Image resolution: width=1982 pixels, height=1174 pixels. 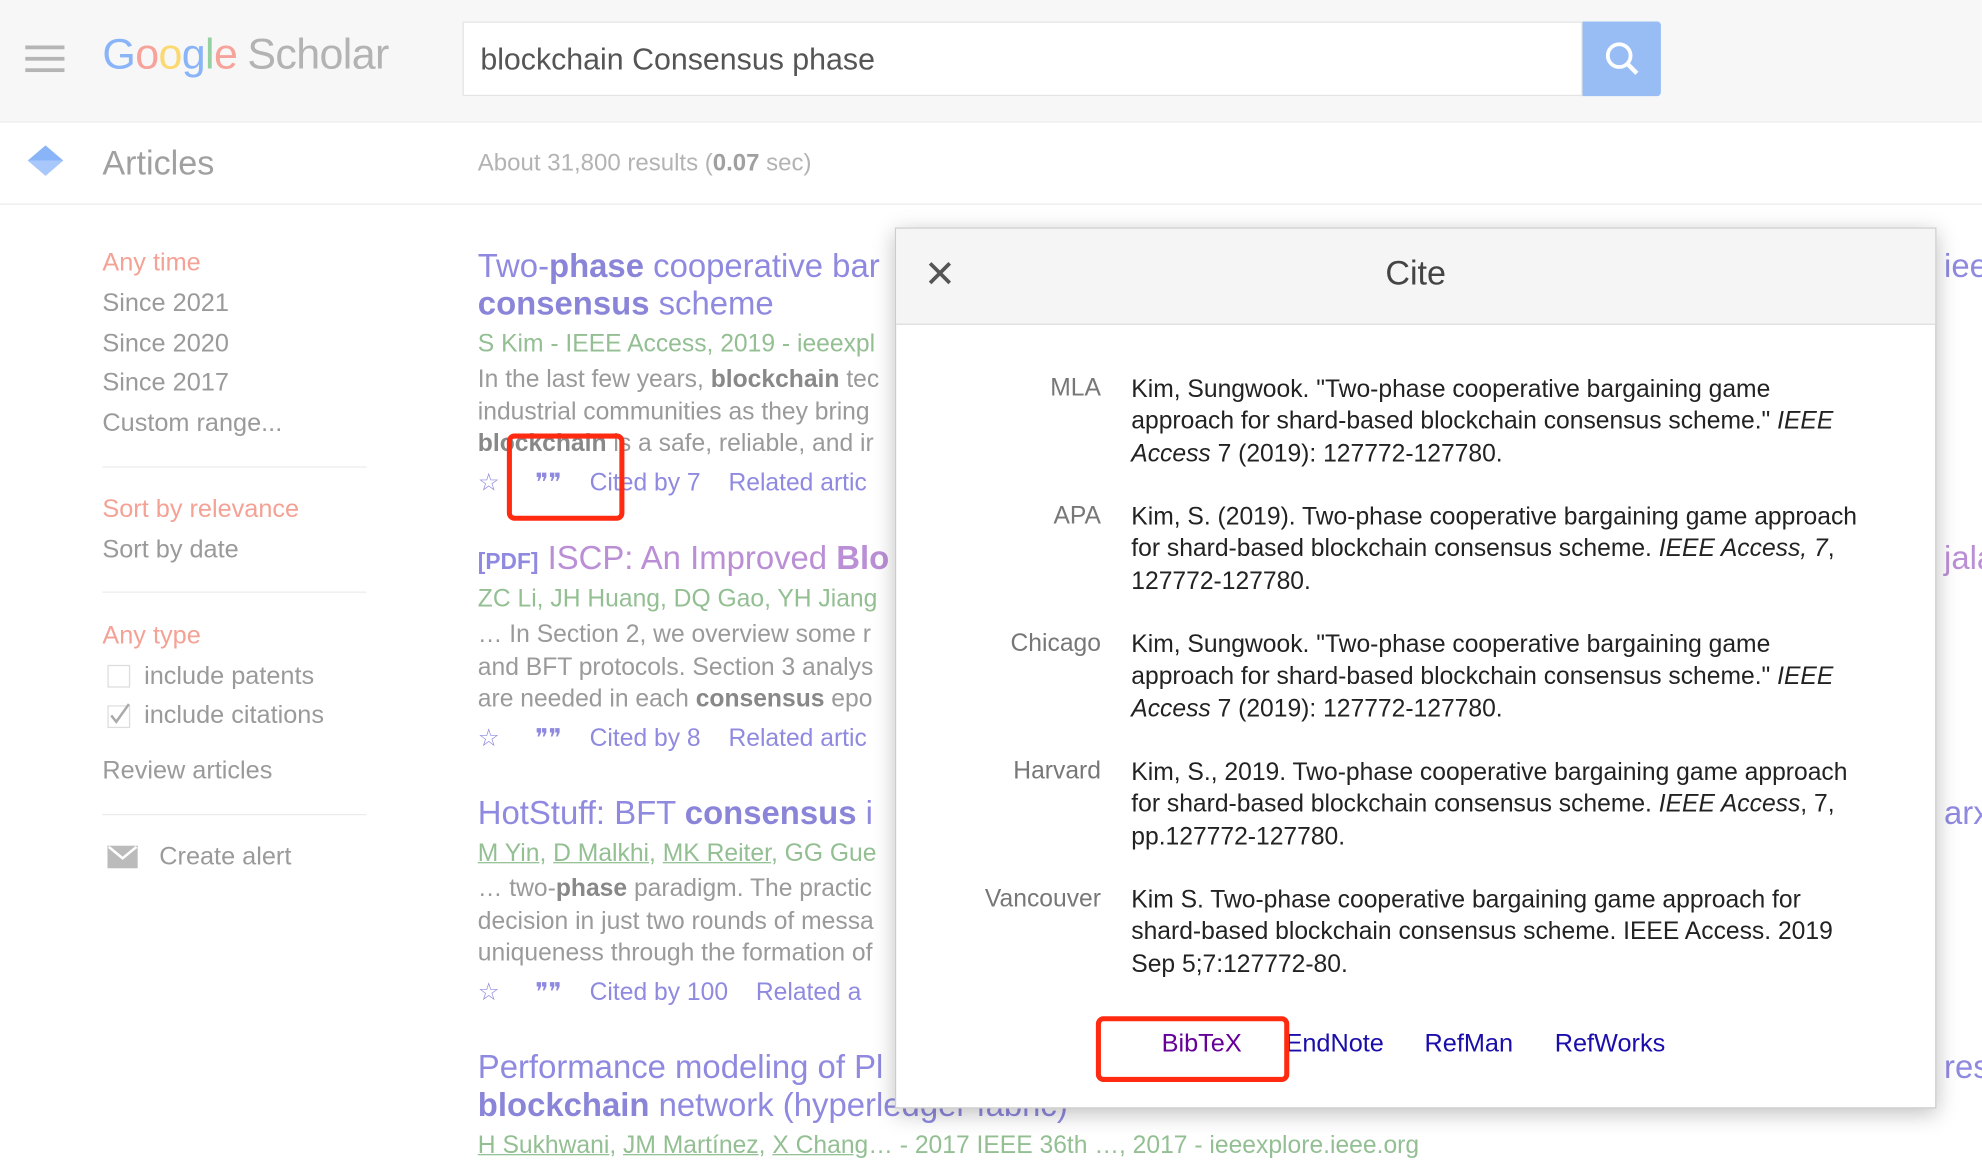 What do you see at coordinates (119, 676) in the screenshot?
I see `include-patents-checkbox` at bounding box center [119, 676].